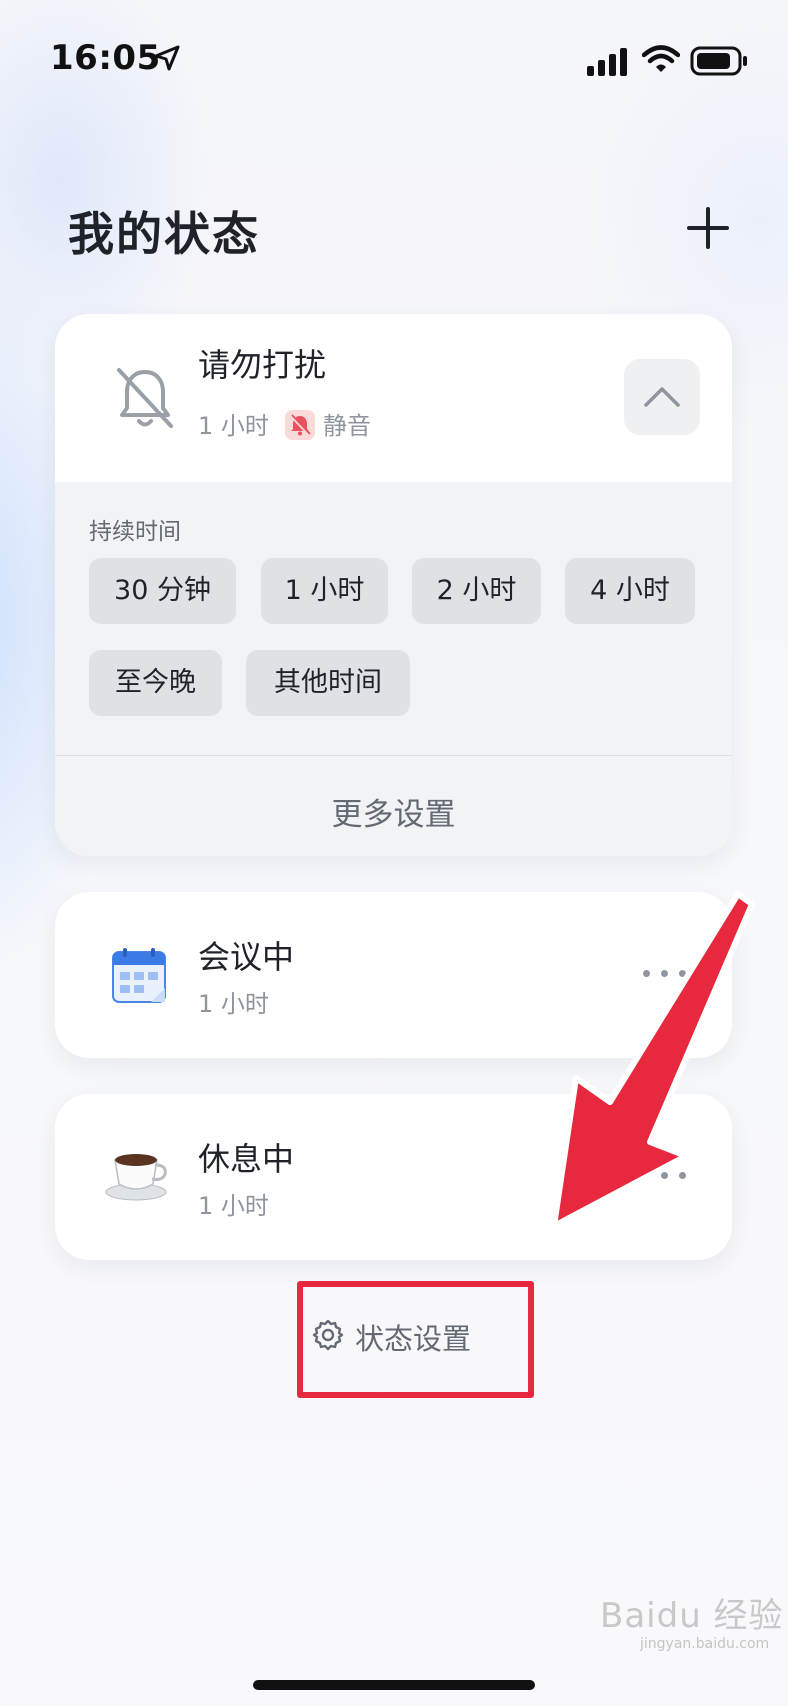 Image resolution: width=788 pixels, height=1706 pixels. I want to click on wifi-icon, so click(661, 58).